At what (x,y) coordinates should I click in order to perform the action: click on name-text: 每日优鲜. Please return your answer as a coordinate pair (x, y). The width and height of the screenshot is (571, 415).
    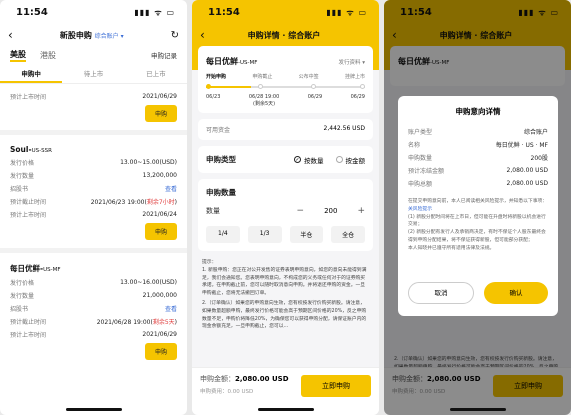
    Looking at the image, I should click on (222, 61).